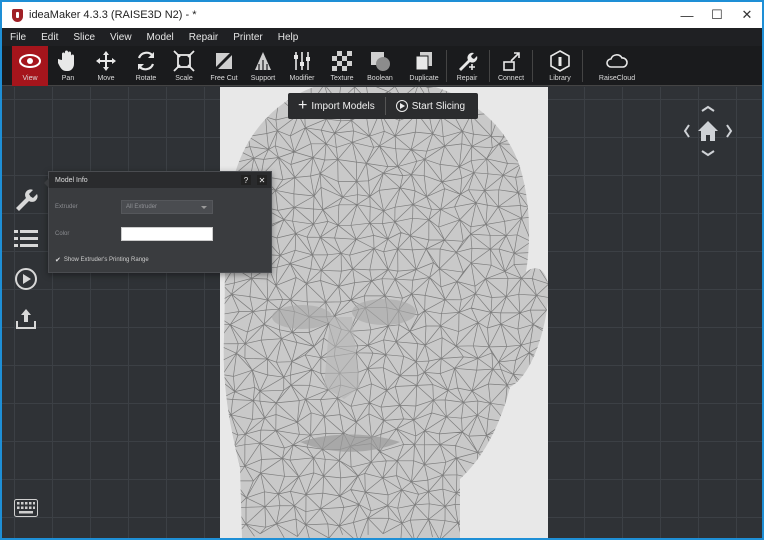  I want to click on texture-tool-button: Texture, so click(342, 66).